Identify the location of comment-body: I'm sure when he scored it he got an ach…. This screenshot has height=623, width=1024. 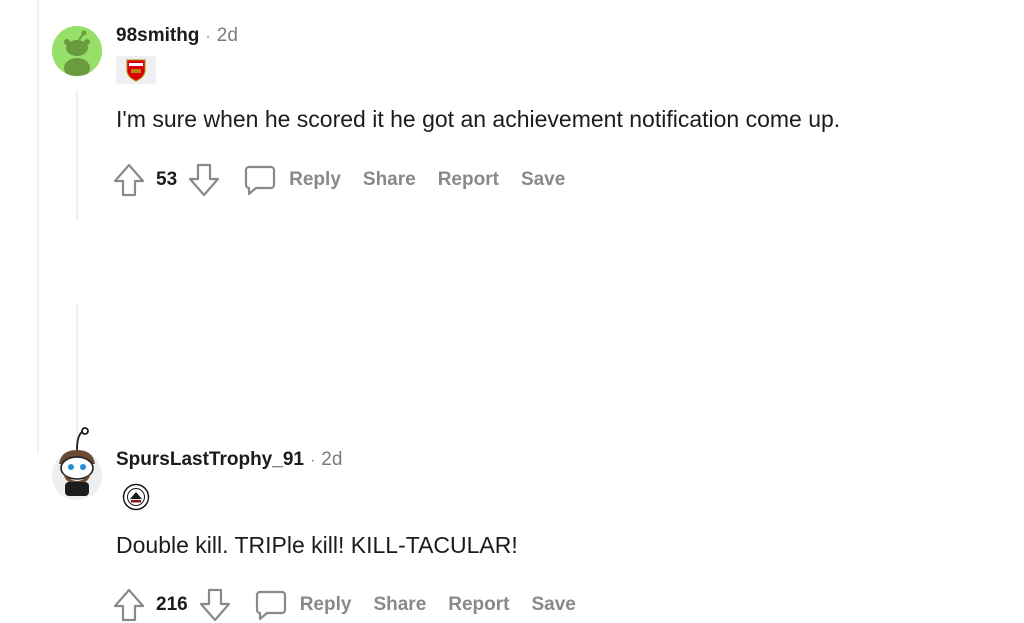
(478, 119).